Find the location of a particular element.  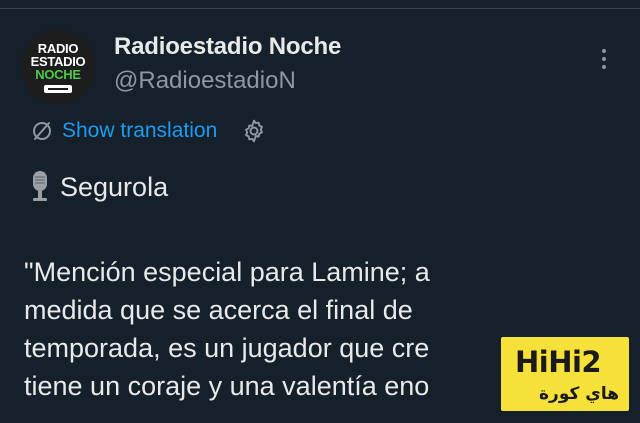

display-name: Radioestadio Noche is located at coordinates (227, 47).